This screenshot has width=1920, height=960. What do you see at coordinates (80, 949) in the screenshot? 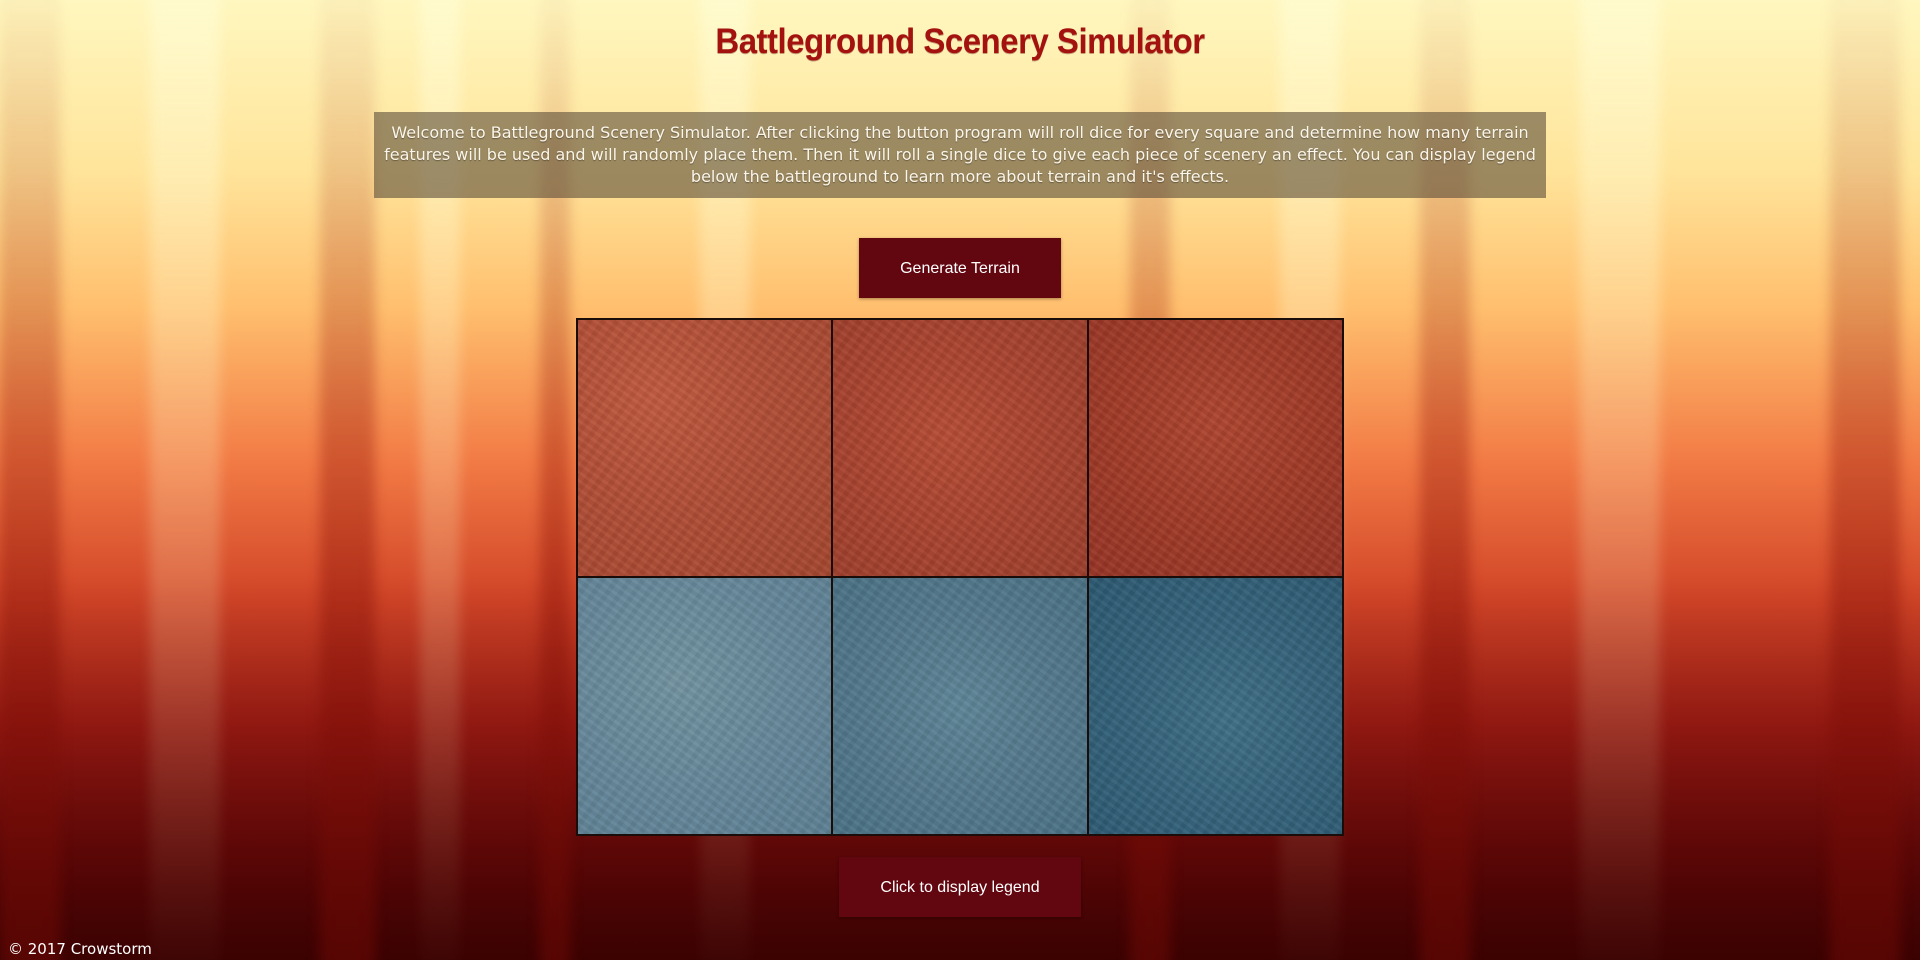
I see `copyright-footer: © 2017 Crowstorm` at bounding box center [80, 949].